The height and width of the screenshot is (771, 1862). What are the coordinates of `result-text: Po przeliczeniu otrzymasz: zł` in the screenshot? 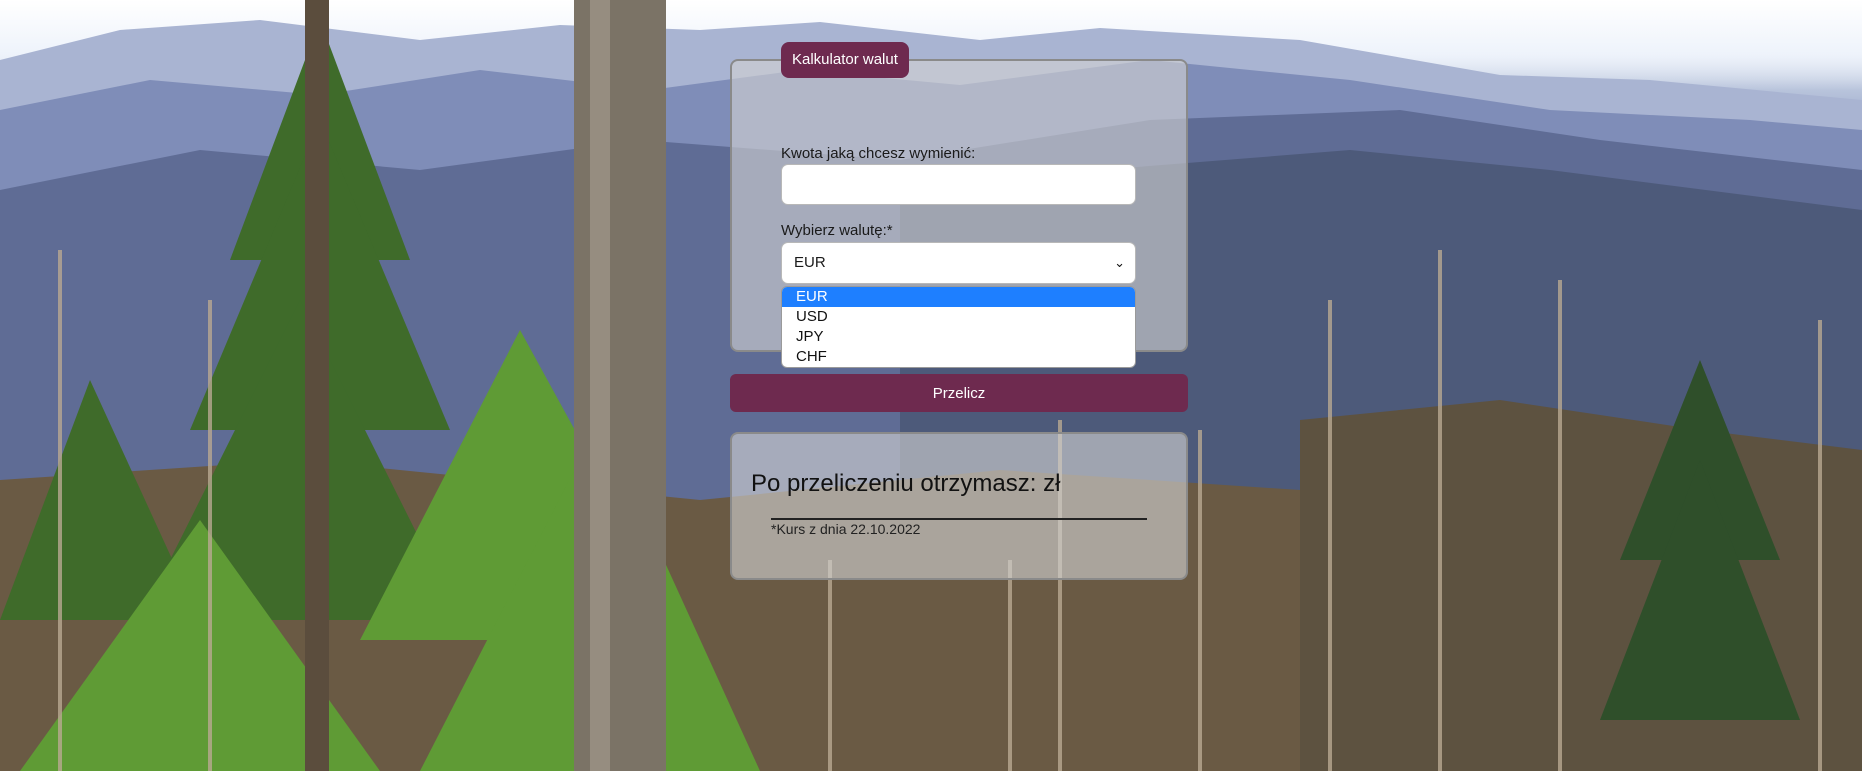 It's located at (906, 483).